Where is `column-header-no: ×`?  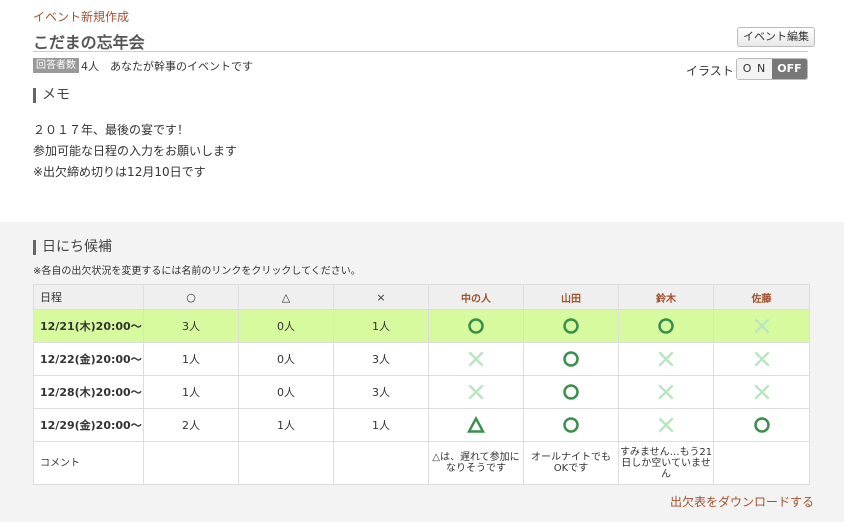
column-header-no: × is located at coordinates (381, 297).